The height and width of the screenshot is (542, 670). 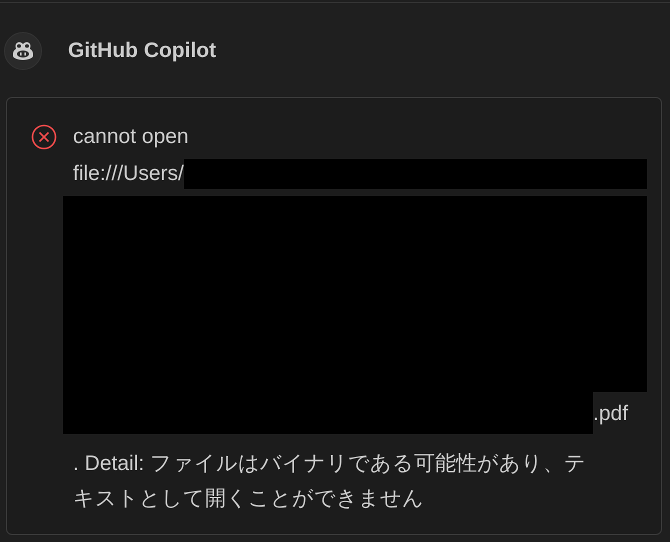 What do you see at coordinates (131, 137) in the screenshot?
I see `error-text: cannot open` at bounding box center [131, 137].